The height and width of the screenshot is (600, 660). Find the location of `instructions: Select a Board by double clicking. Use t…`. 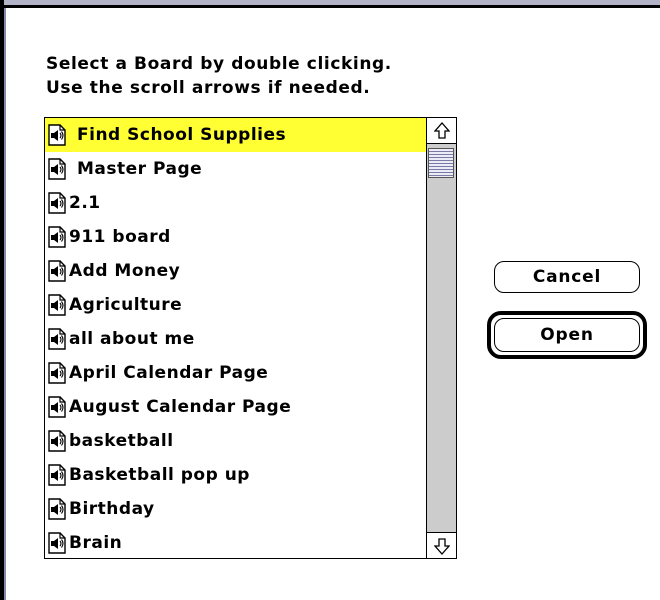

instructions: Select a Board by double clicking. Use t… is located at coordinates (286, 76).